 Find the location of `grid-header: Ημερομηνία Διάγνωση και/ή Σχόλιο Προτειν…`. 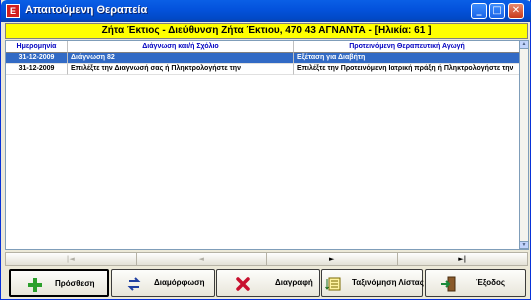

grid-header: Ημερομηνία Διάγνωση και/ή Σχόλιο Προτειν… is located at coordinates (262, 47).